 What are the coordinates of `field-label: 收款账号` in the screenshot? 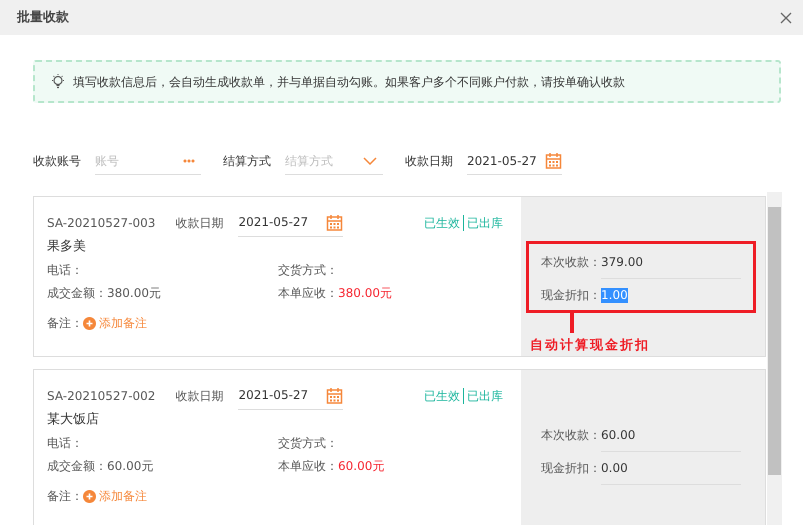 It's located at (57, 161).